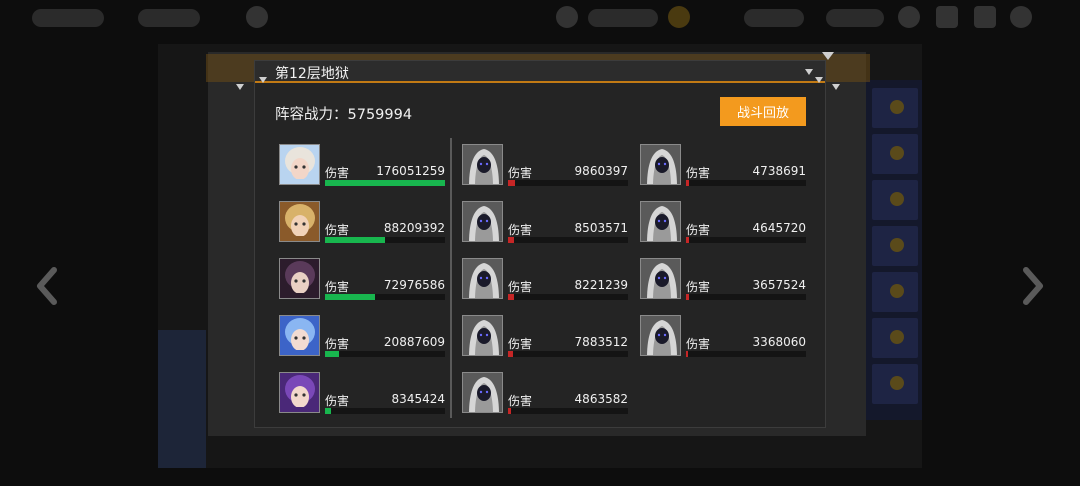  I want to click on damage-value: 4863582, so click(601, 399).